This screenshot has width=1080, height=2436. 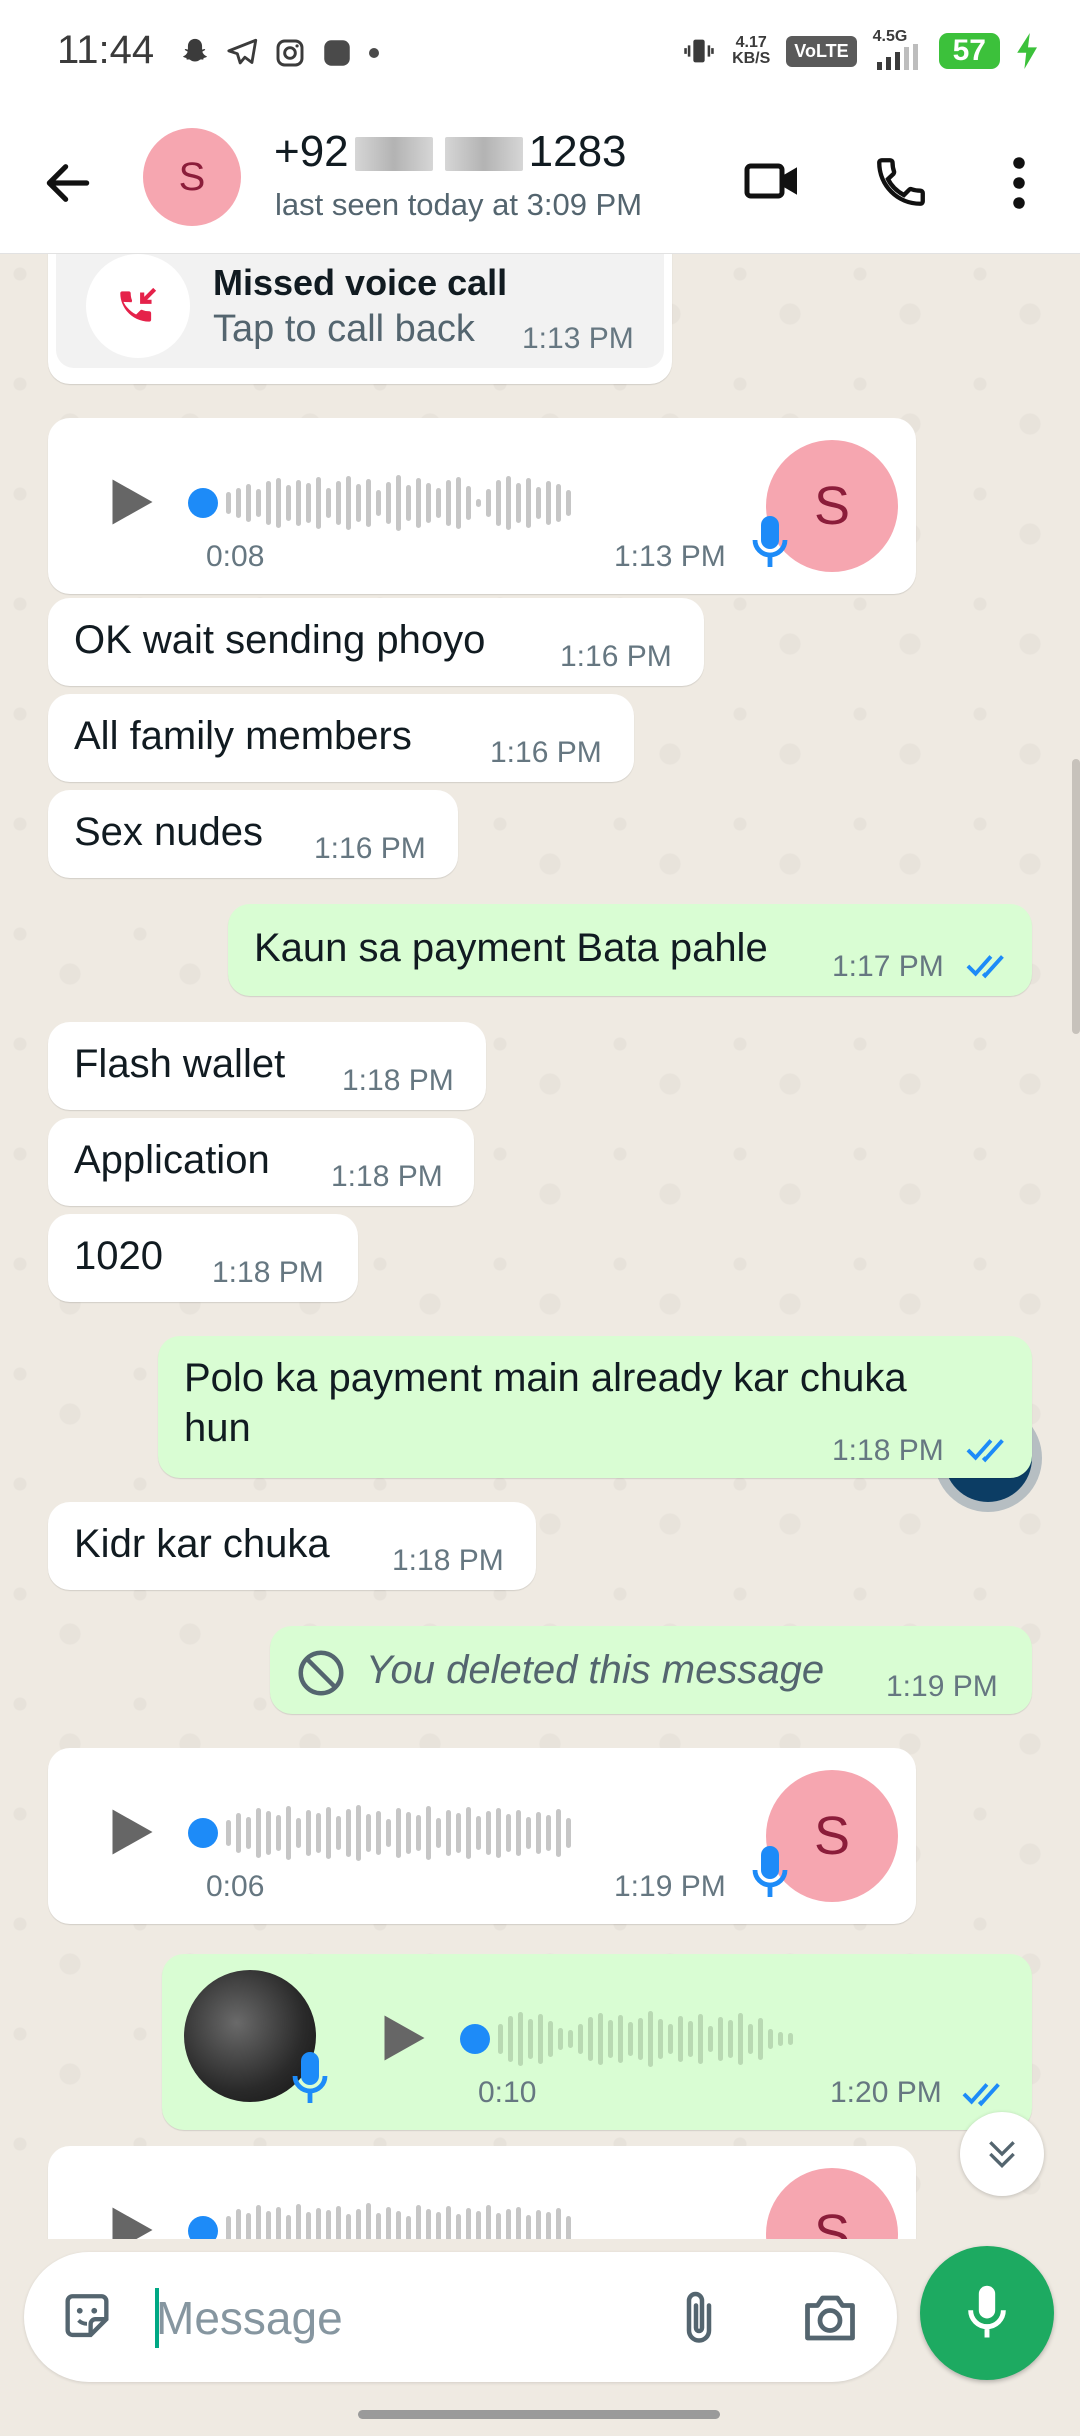 What do you see at coordinates (830, 2318) in the screenshot?
I see `camera-icon` at bounding box center [830, 2318].